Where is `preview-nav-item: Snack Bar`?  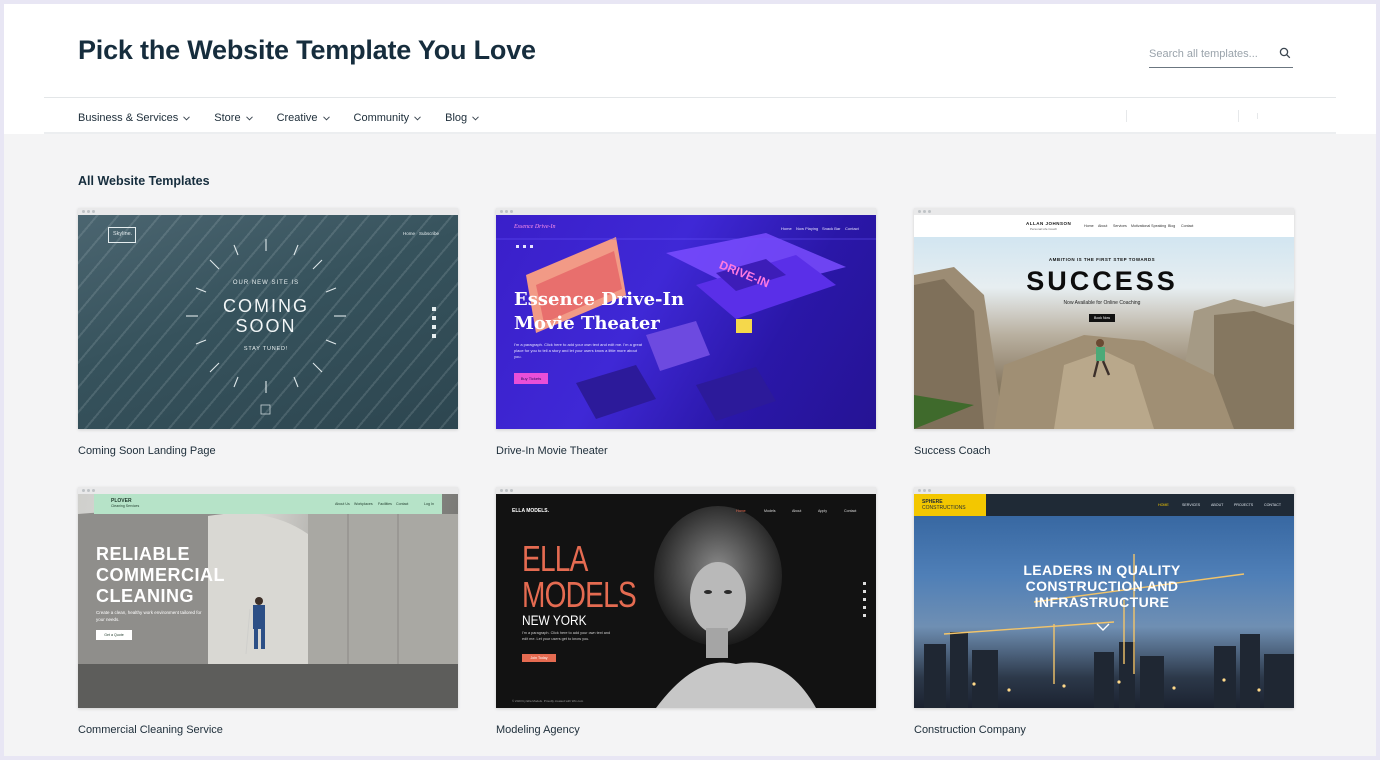
preview-nav-item: Snack Bar is located at coordinates (831, 228).